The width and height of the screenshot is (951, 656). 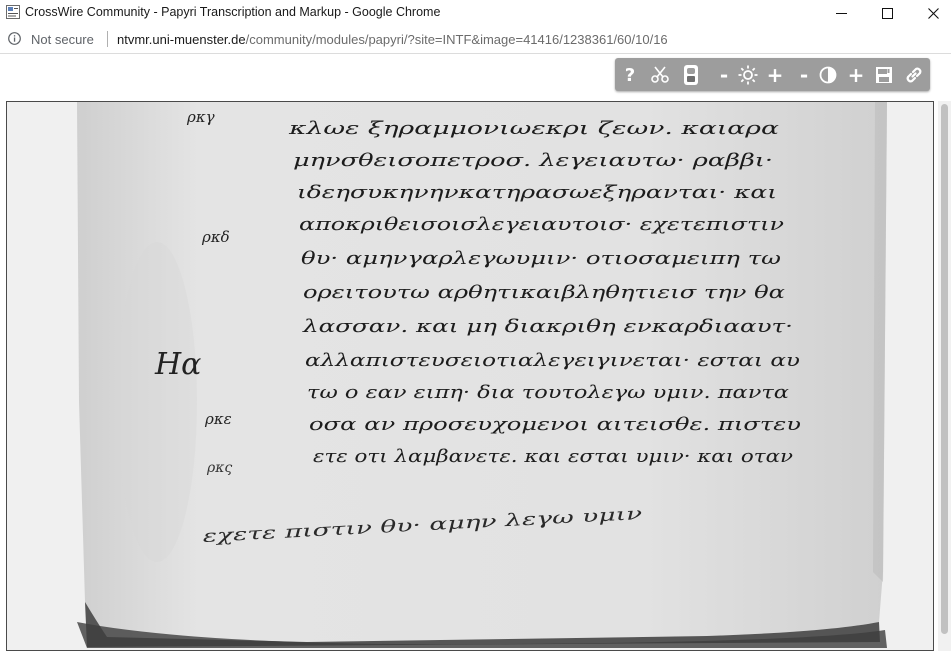 I want to click on maximize-button, so click(x=887, y=13).